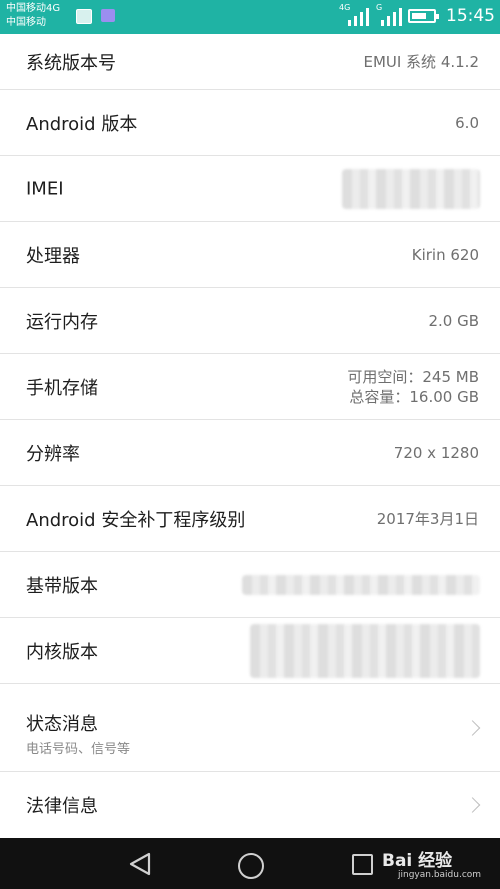 This screenshot has width=500, height=889. What do you see at coordinates (445, 254) in the screenshot?
I see `item-value: Kirin 620` at bounding box center [445, 254].